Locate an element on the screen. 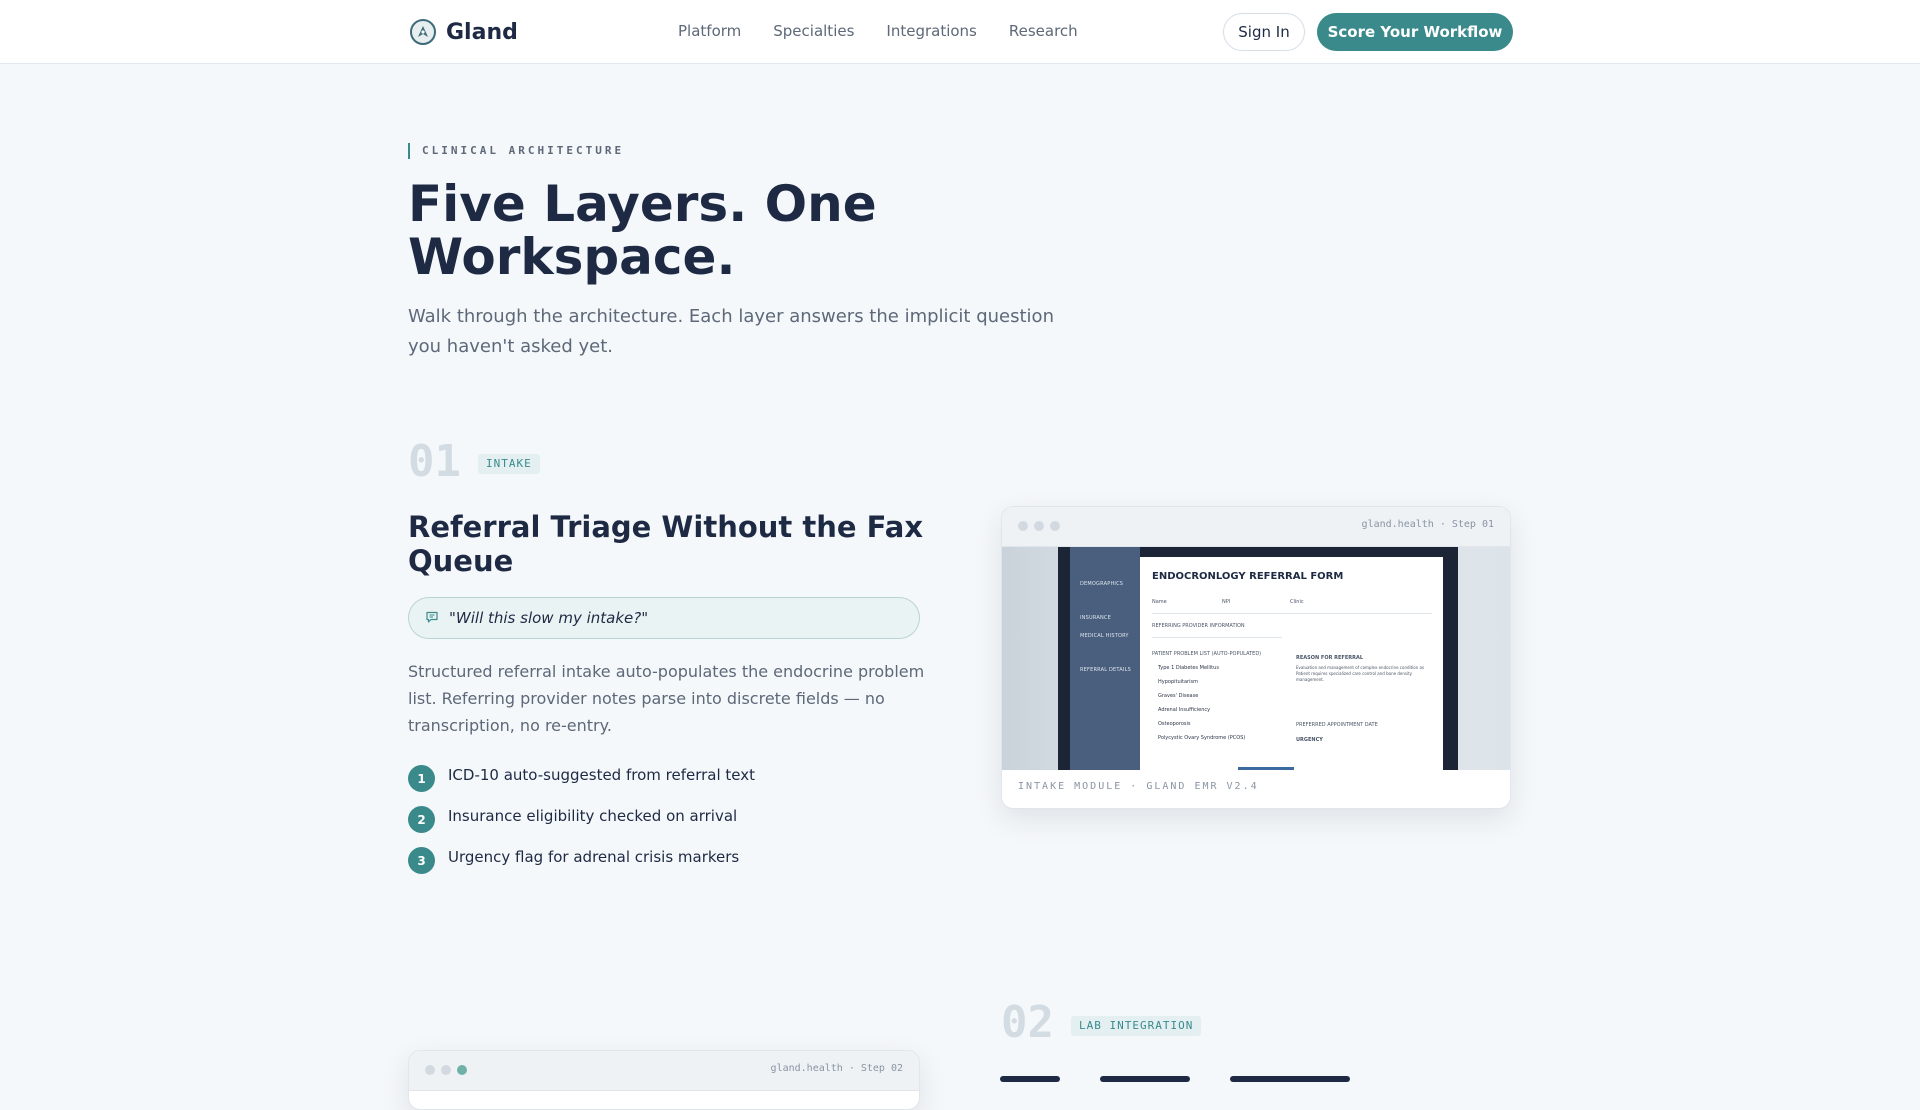 The width and height of the screenshot is (1920, 1110). browser-toolbar: gland.health · Step 02 is located at coordinates (664, 1071).